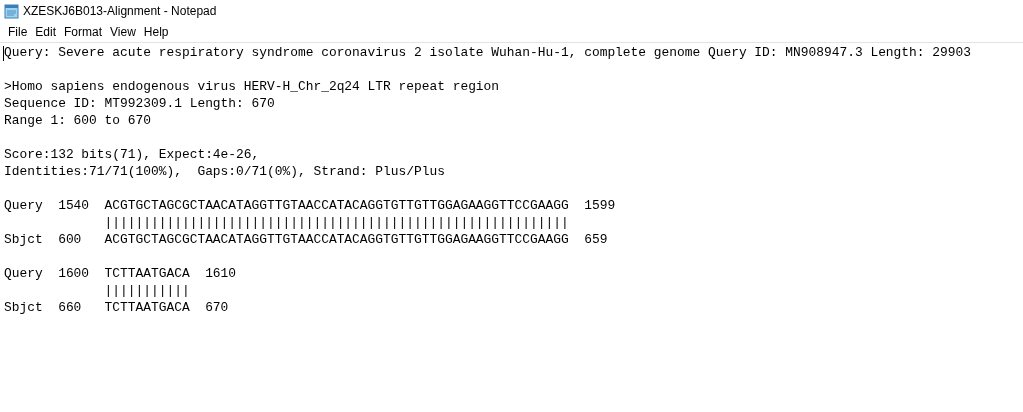 This screenshot has width=1023, height=412. What do you see at coordinates (225, 171) in the screenshot?
I see `text-line: Identities:71/71(100%), Gaps:0/71(0%), Strand: Plus/Plus` at bounding box center [225, 171].